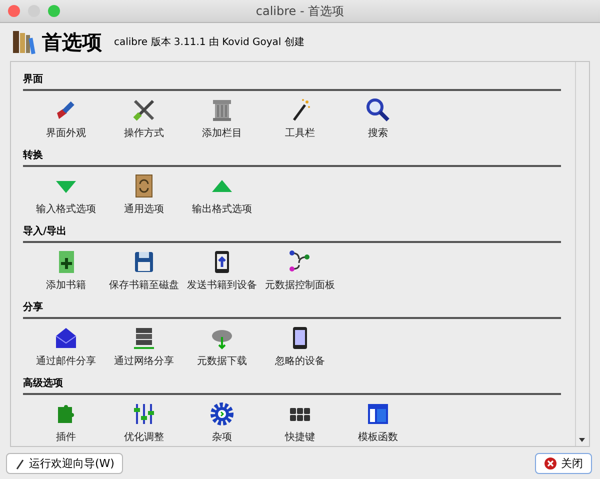 The image size is (600, 479). Describe the element at coordinates (66, 338) in the screenshot. I see `envelope-icon` at that location.